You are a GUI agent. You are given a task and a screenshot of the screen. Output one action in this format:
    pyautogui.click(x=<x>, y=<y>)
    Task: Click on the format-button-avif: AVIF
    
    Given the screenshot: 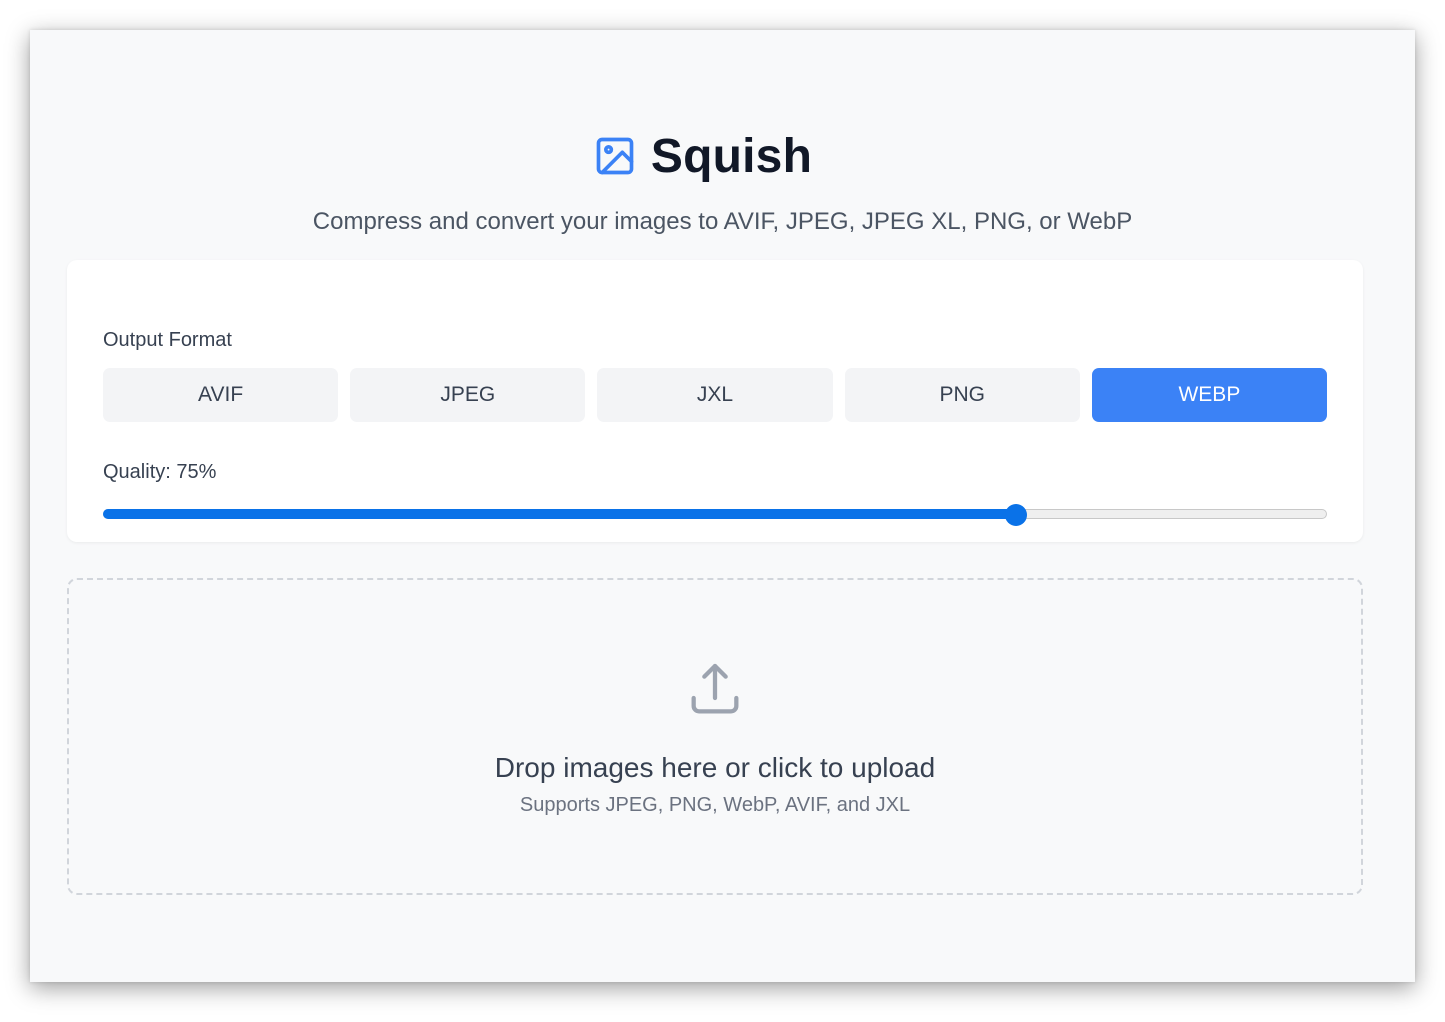 What is the action you would take?
    pyautogui.click(x=221, y=395)
    